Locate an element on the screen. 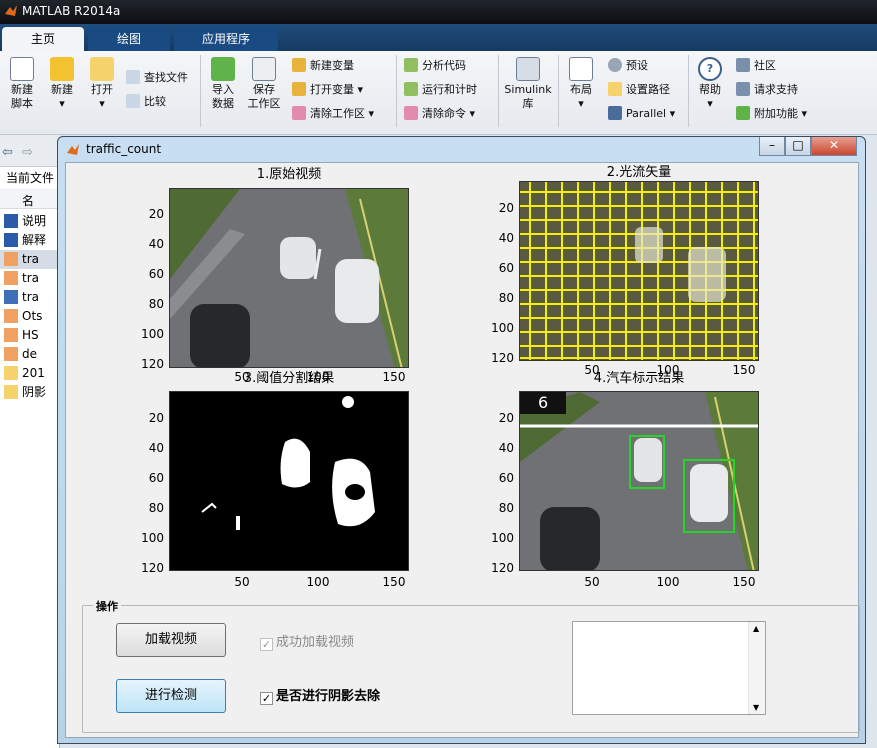 This screenshot has width=877, height=748. tab-plots: 绘图 is located at coordinates (129, 39).